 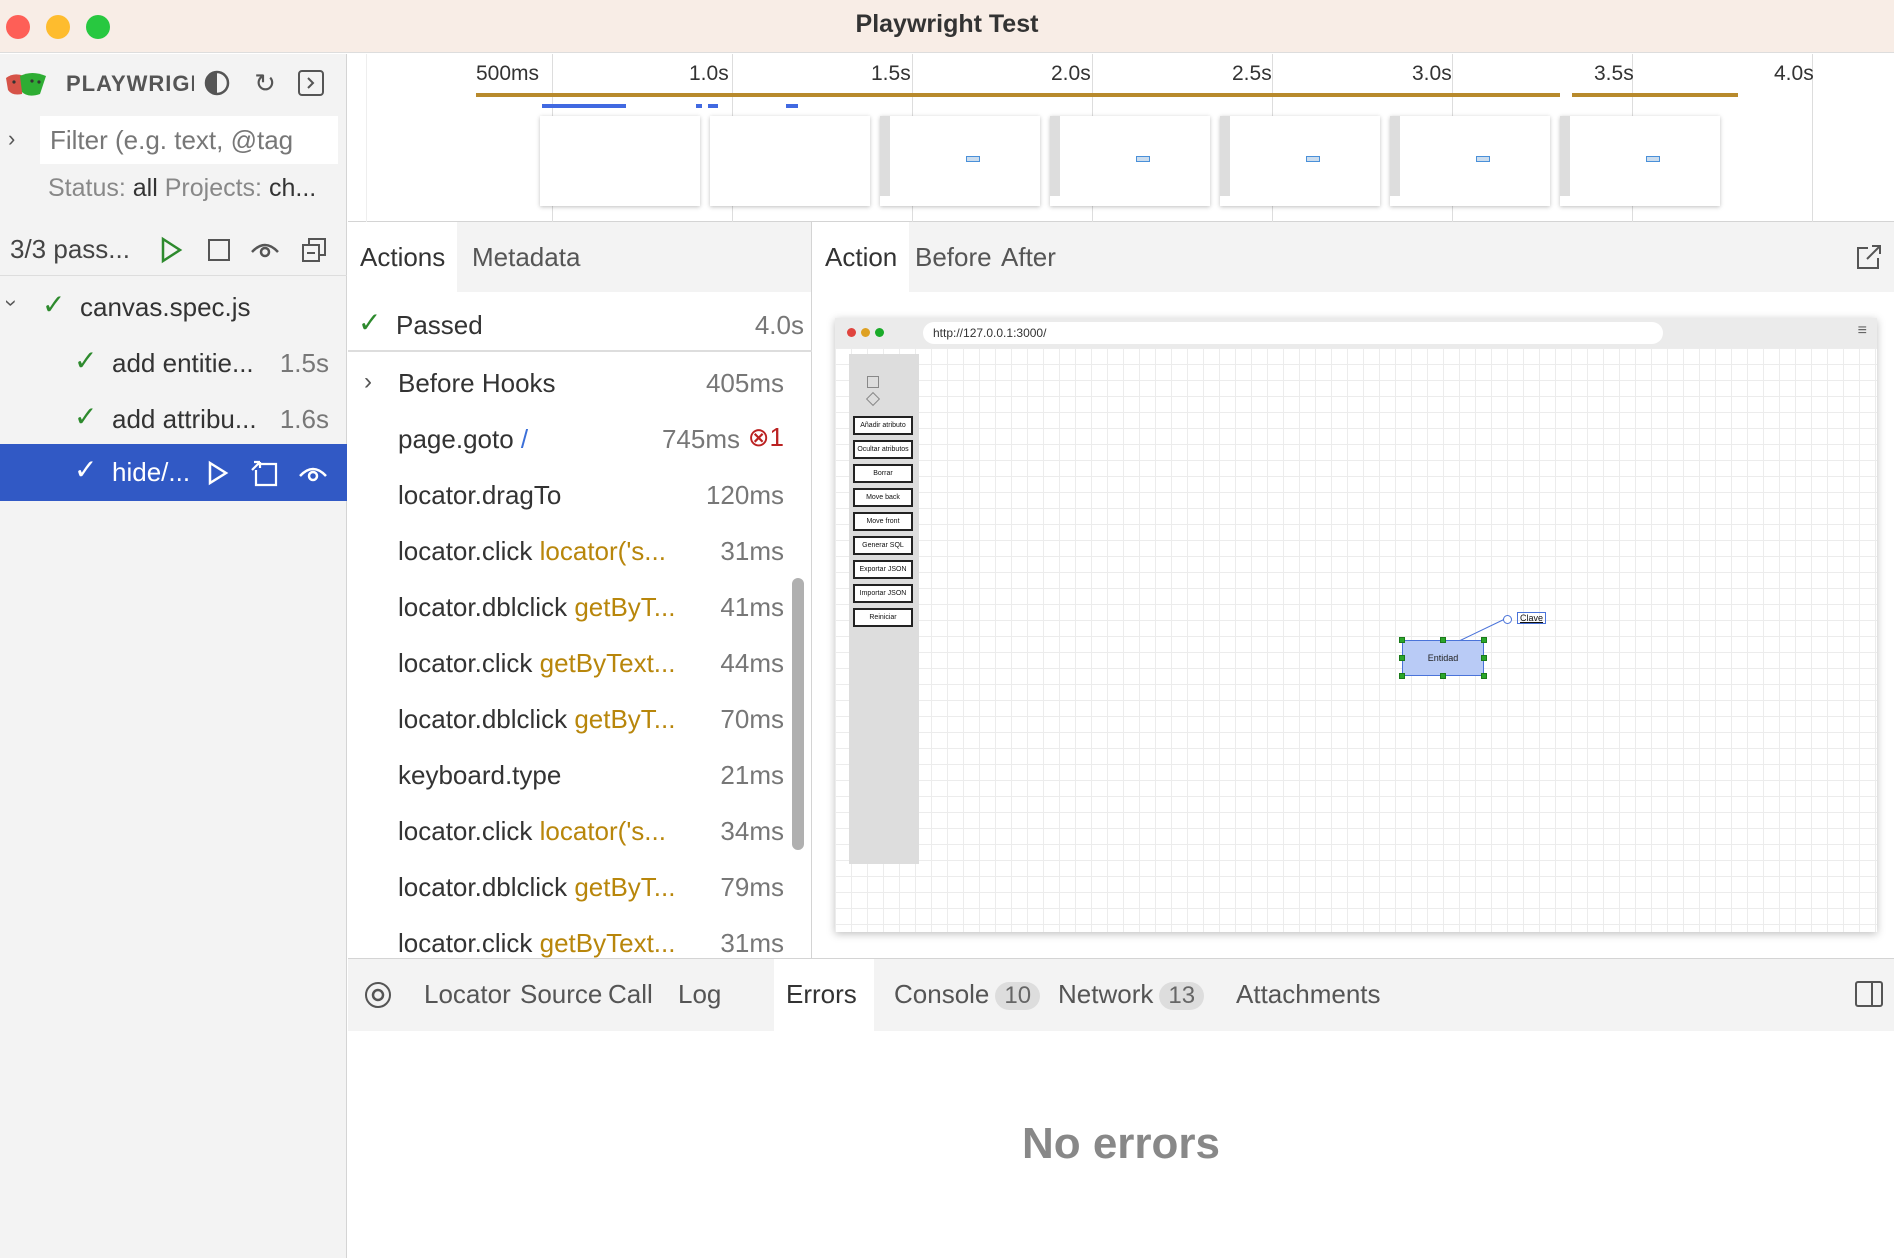 What do you see at coordinates (173, 419) in the screenshot?
I see `tree-item-test: ✓ add attribu... 1.6s` at bounding box center [173, 419].